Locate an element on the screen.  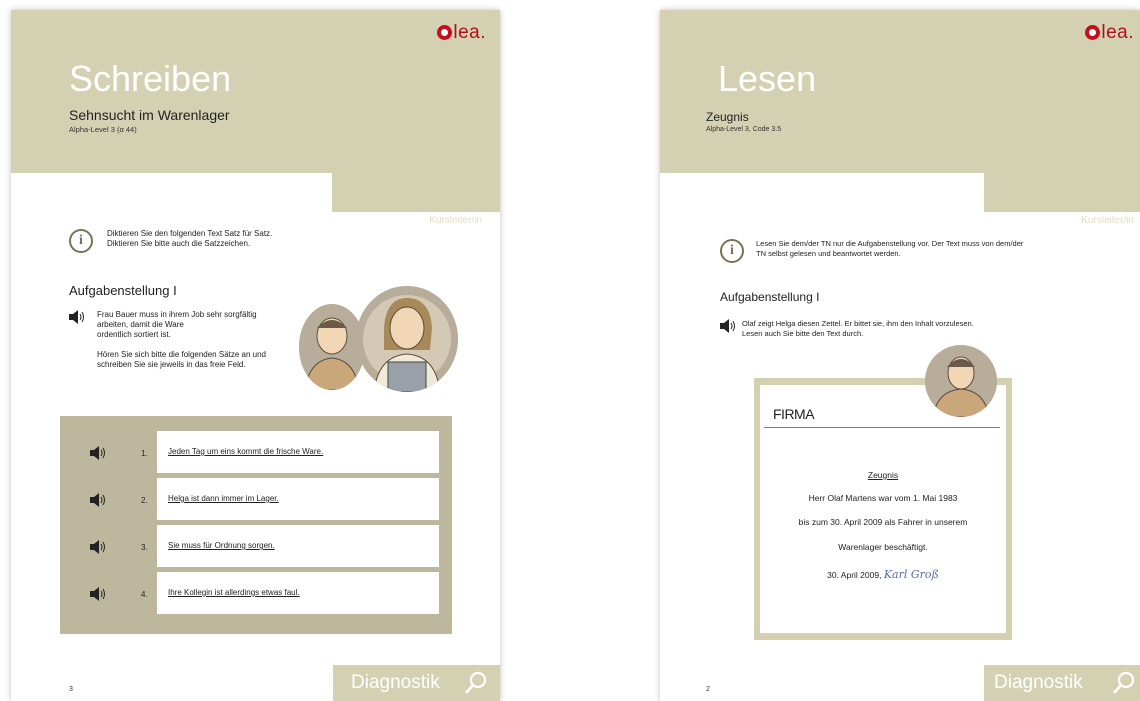
task-number: 2. is located at coordinates (144, 500).